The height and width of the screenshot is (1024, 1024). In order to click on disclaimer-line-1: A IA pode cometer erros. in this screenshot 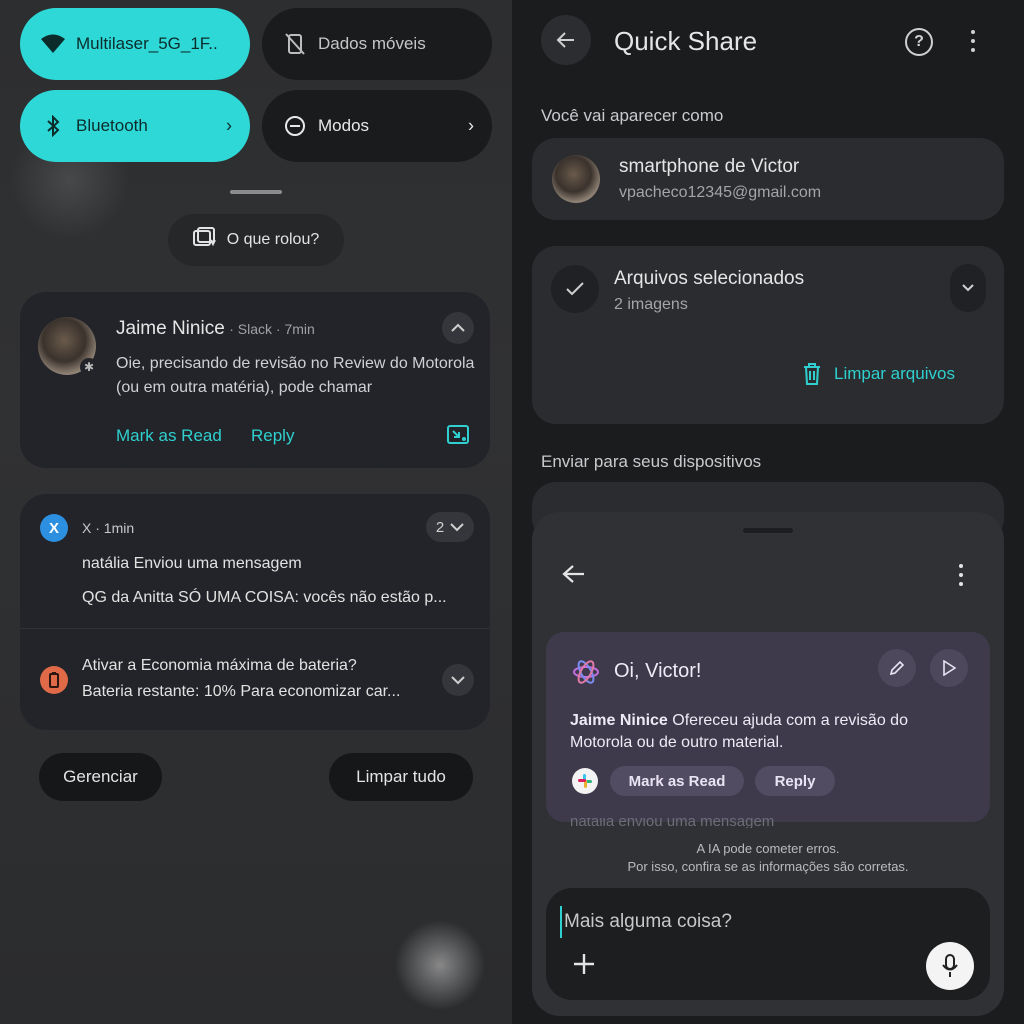, I will do `click(768, 848)`.